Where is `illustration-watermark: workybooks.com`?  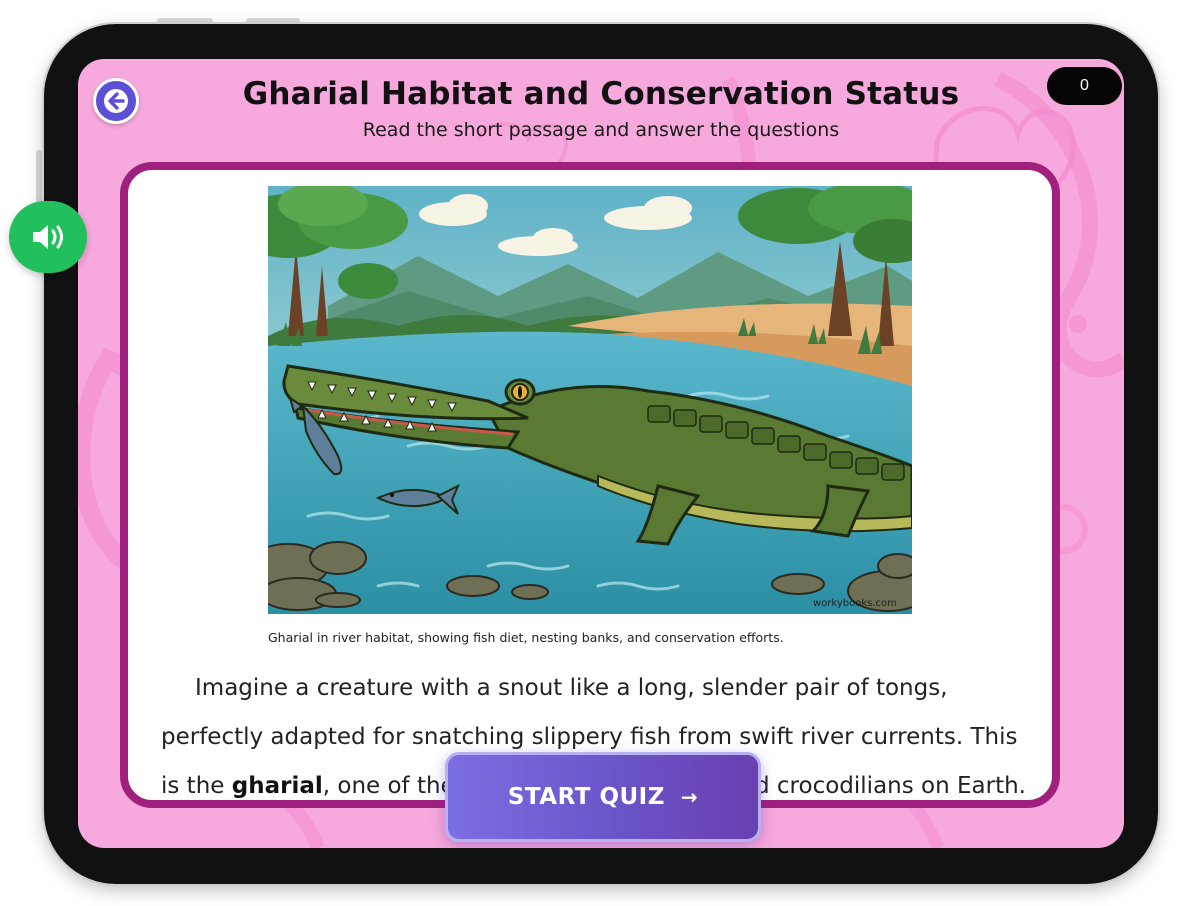 illustration-watermark: workybooks.com is located at coordinates (855, 603).